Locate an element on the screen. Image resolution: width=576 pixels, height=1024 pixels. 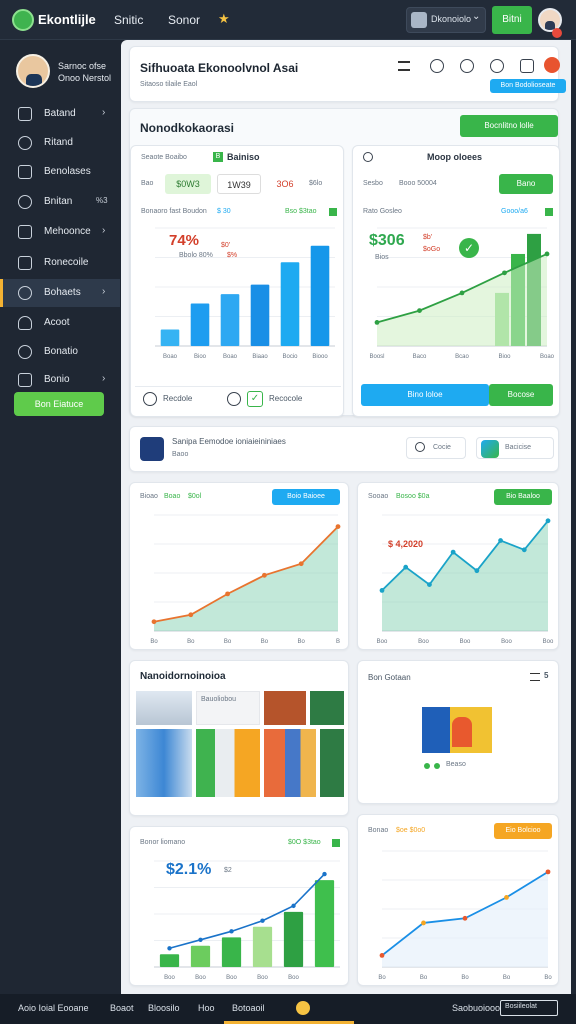
tick-label: Bcao is located at coordinates (462, 357).